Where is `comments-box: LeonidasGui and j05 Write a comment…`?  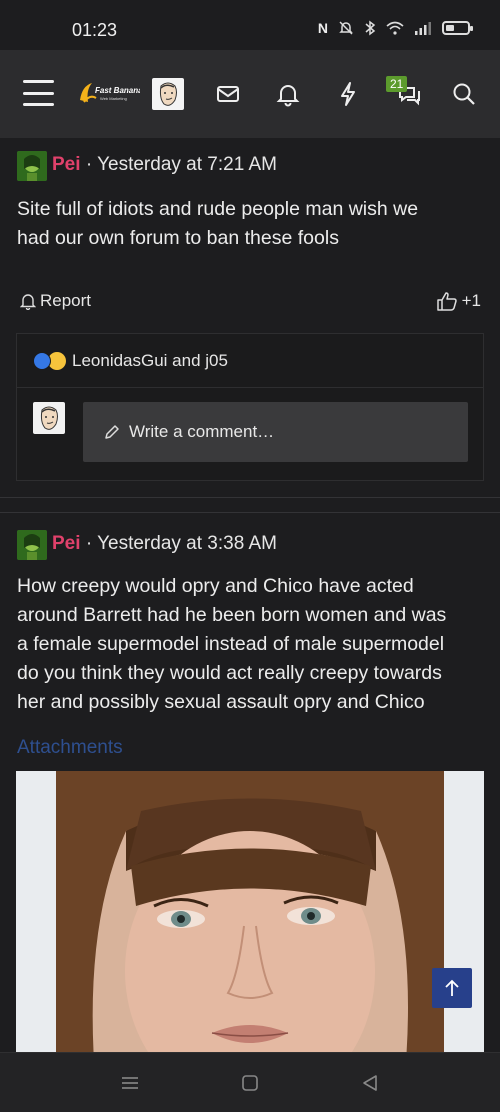 comments-box: LeonidasGui and j05 Write a comment… is located at coordinates (250, 407).